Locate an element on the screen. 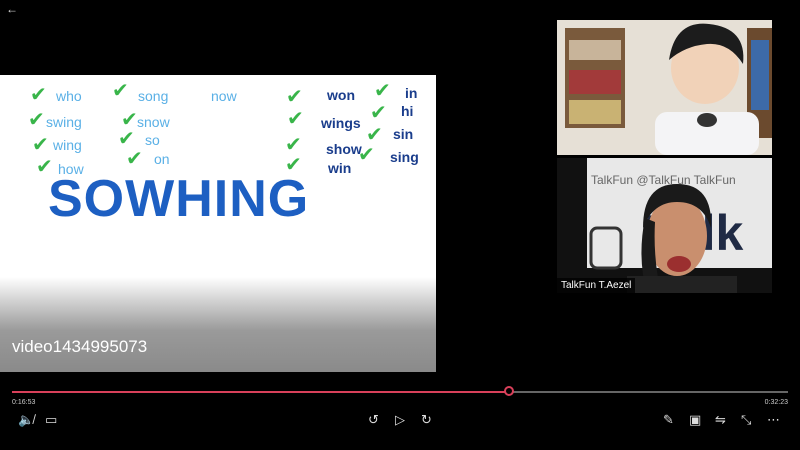 The image size is (800, 450). rewind-10-icon: ↺ is located at coordinates (373, 420).